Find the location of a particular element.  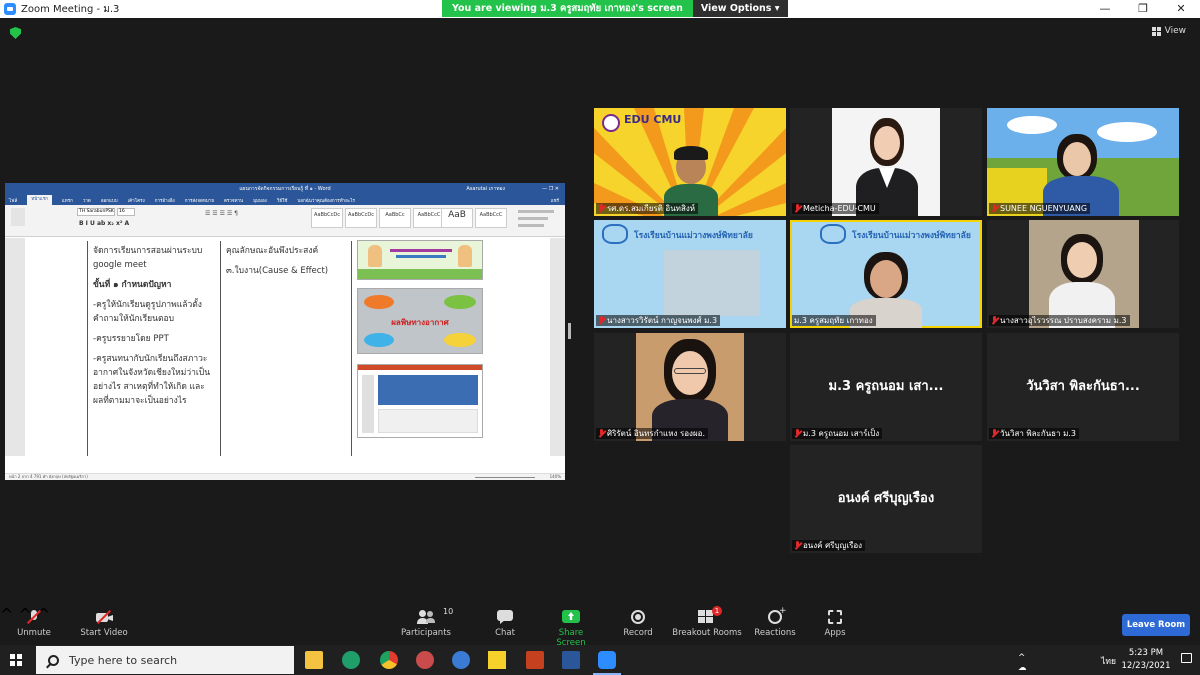

participant-tile-6: นางสาวอุไรวรรณ ปราบสงคราม ม.3 is located at coordinates (1083, 274).